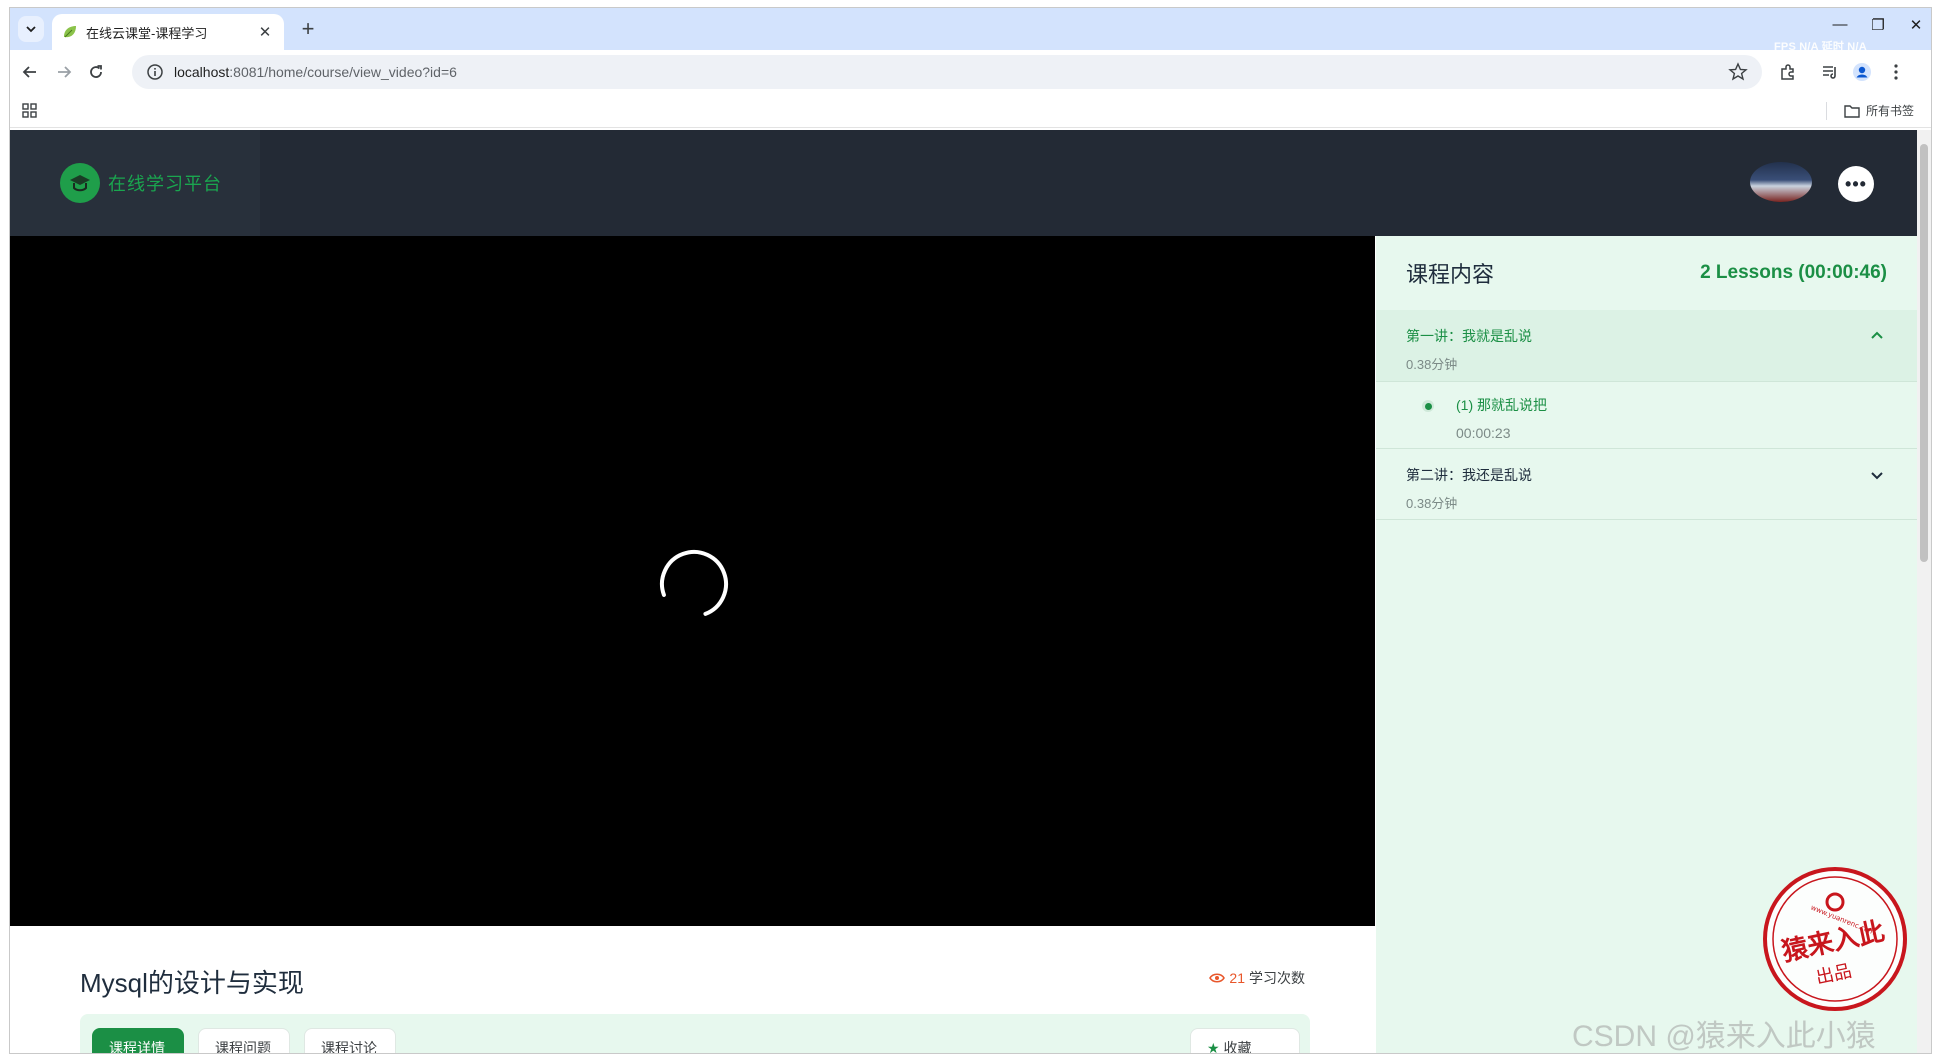 Image resolution: width=1941 pixels, height=1061 pixels. What do you see at coordinates (1646, 346) in the screenshot?
I see `section-1: 第一讲：我就是乱说 0.38分钟` at bounding box center [1646, 346].